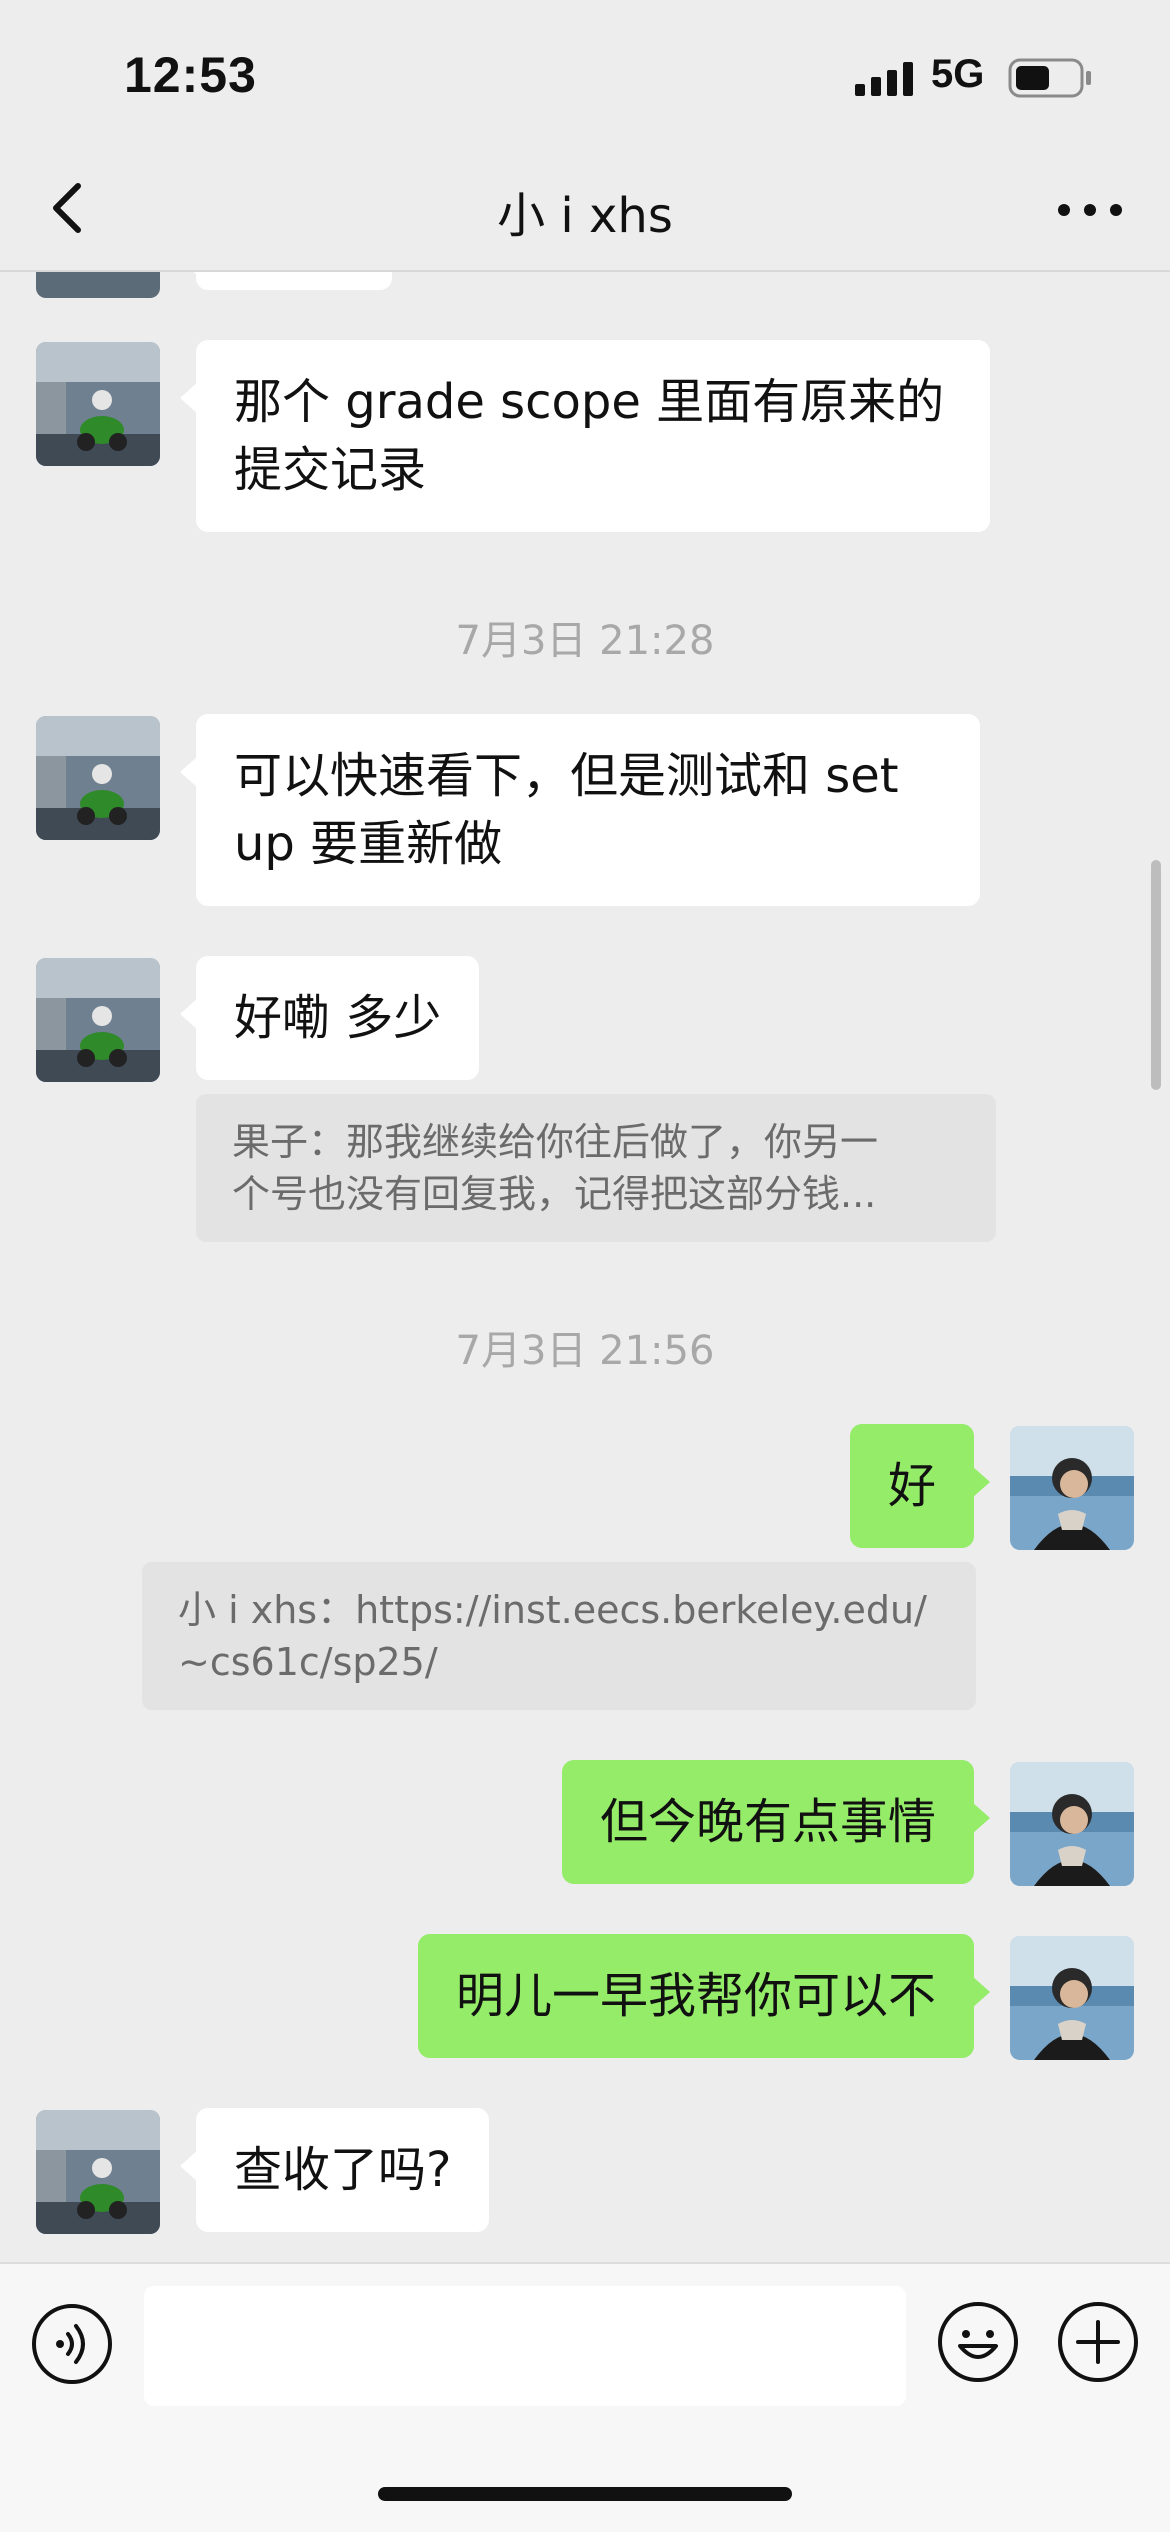  What do you see at coordinates (776, 1822) in the screenshot?
I see `outgoing-message: 但今晚有点事情` at bounding box center [776, 1822].